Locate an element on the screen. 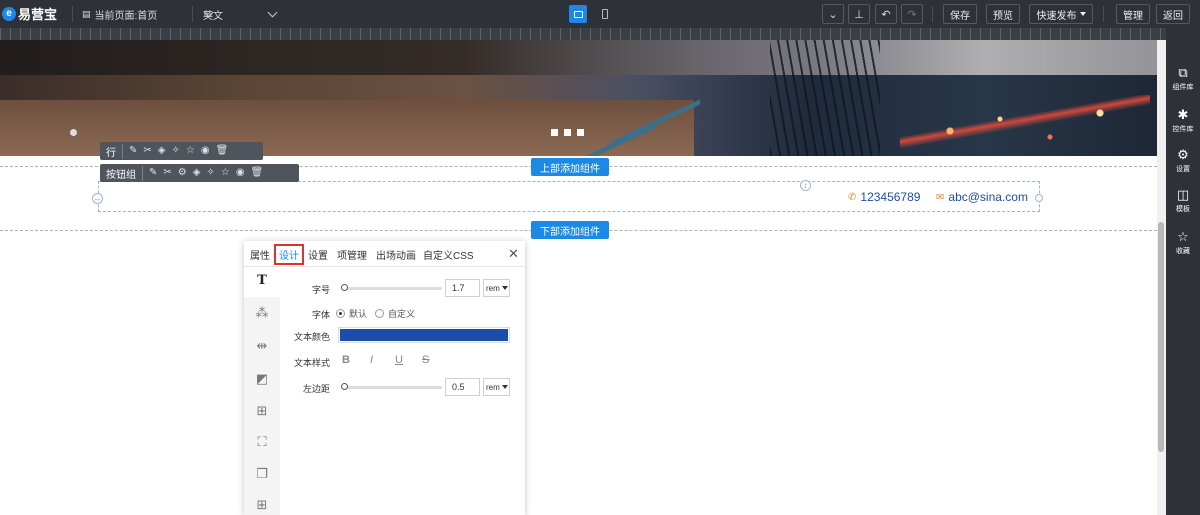  sidebar-item-settings: ⚙ 设置 is located at coordinates (1183, 160).